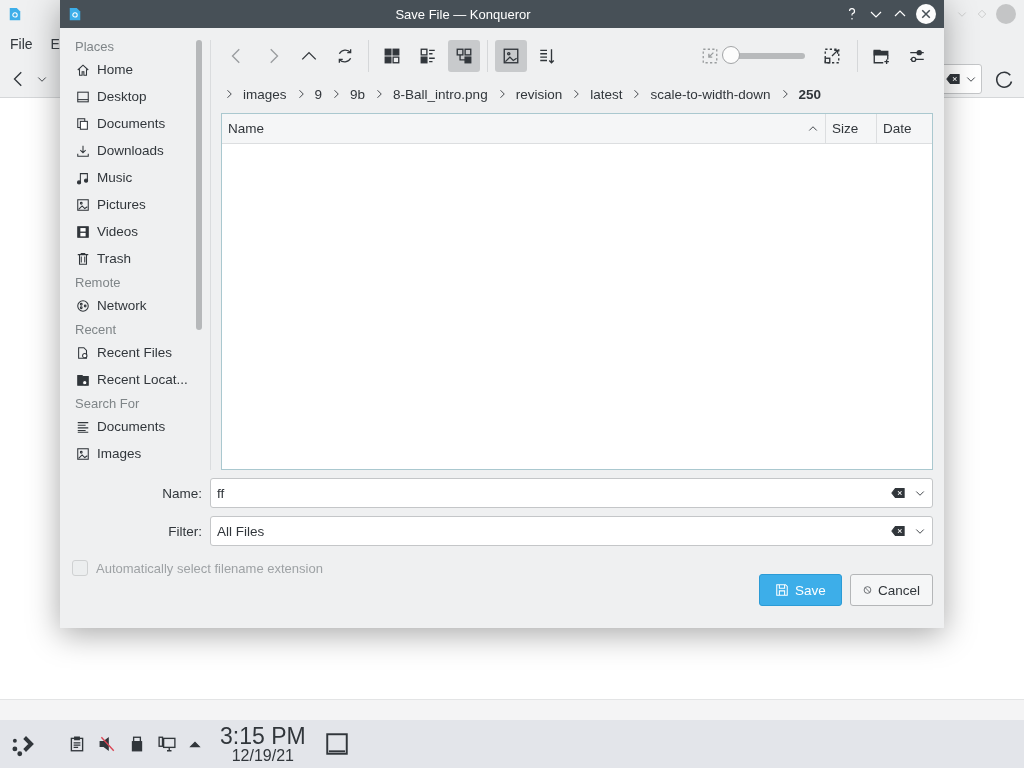 This screenshot has width=1024, height=768. Describe the element at coordinates (571, 531) in the screenshot. I see `combo-box: All Files` at that location.